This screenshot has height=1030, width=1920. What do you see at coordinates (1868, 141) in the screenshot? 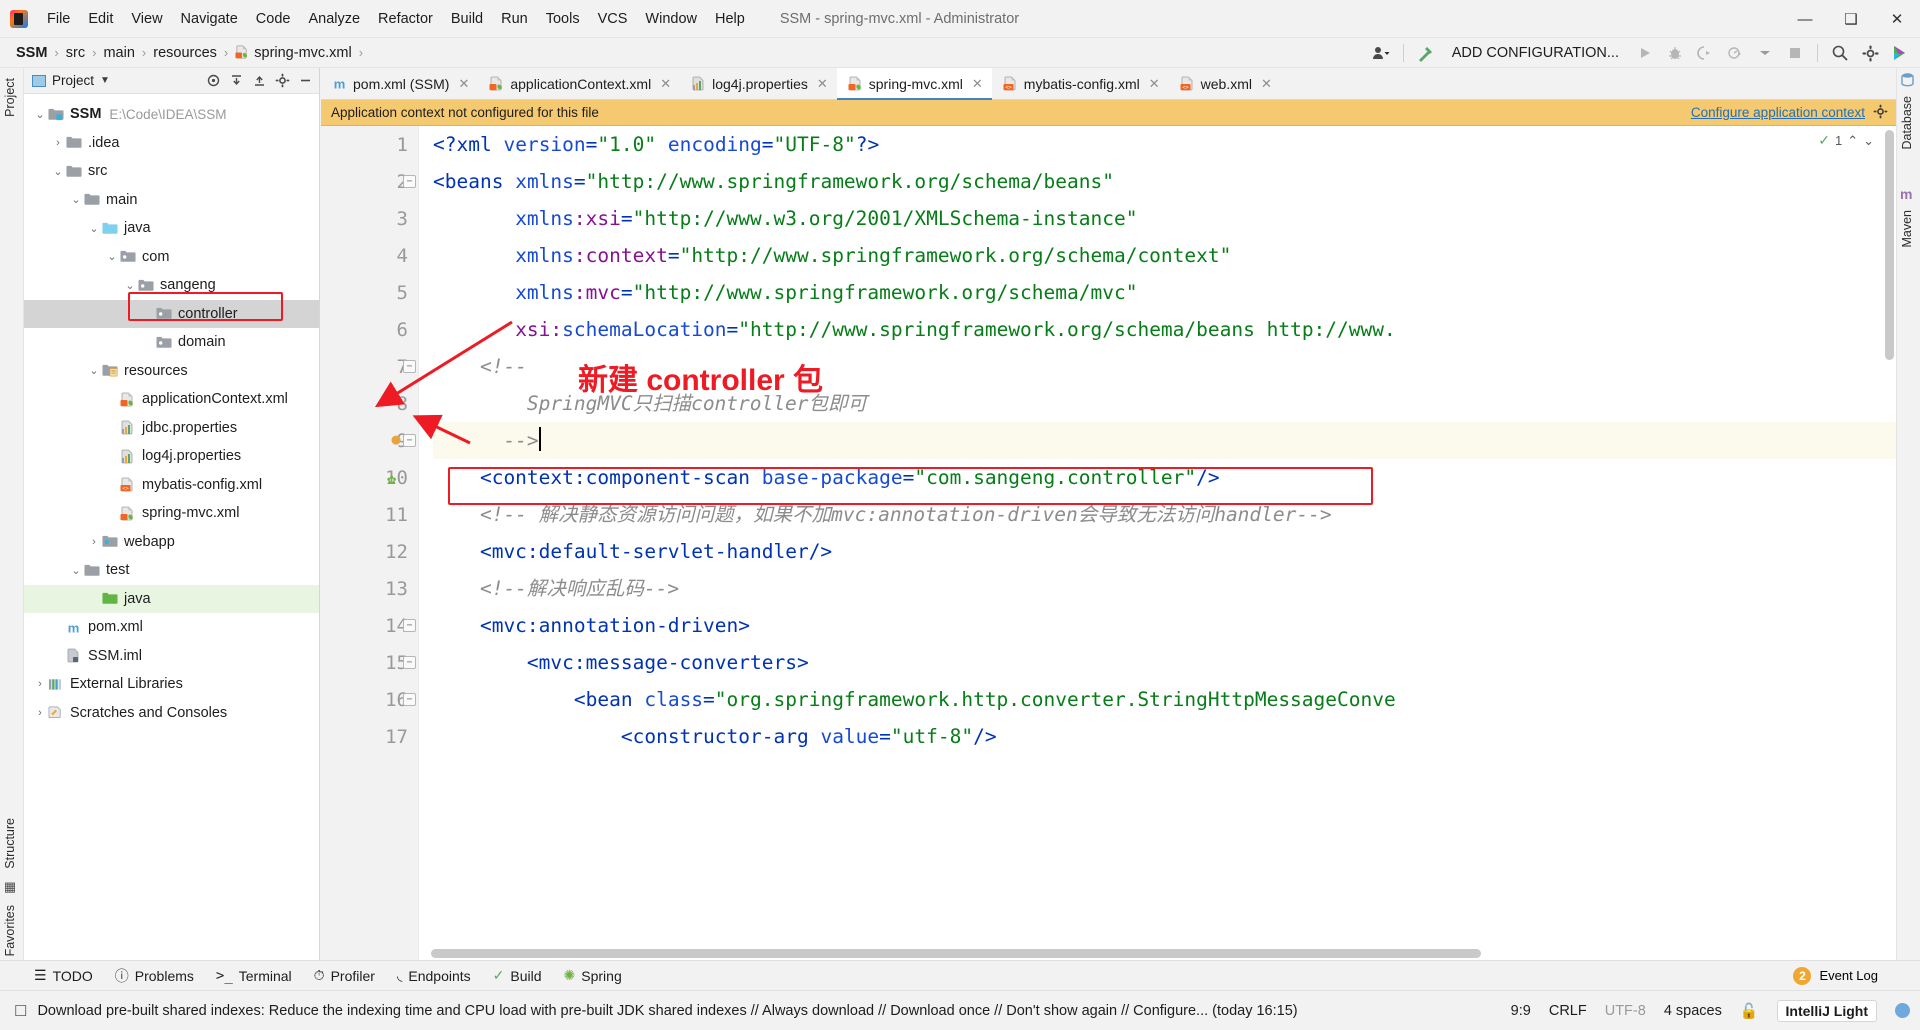
I see `next-highlight-icon: ⌄` at bounding box center [1868, 141].